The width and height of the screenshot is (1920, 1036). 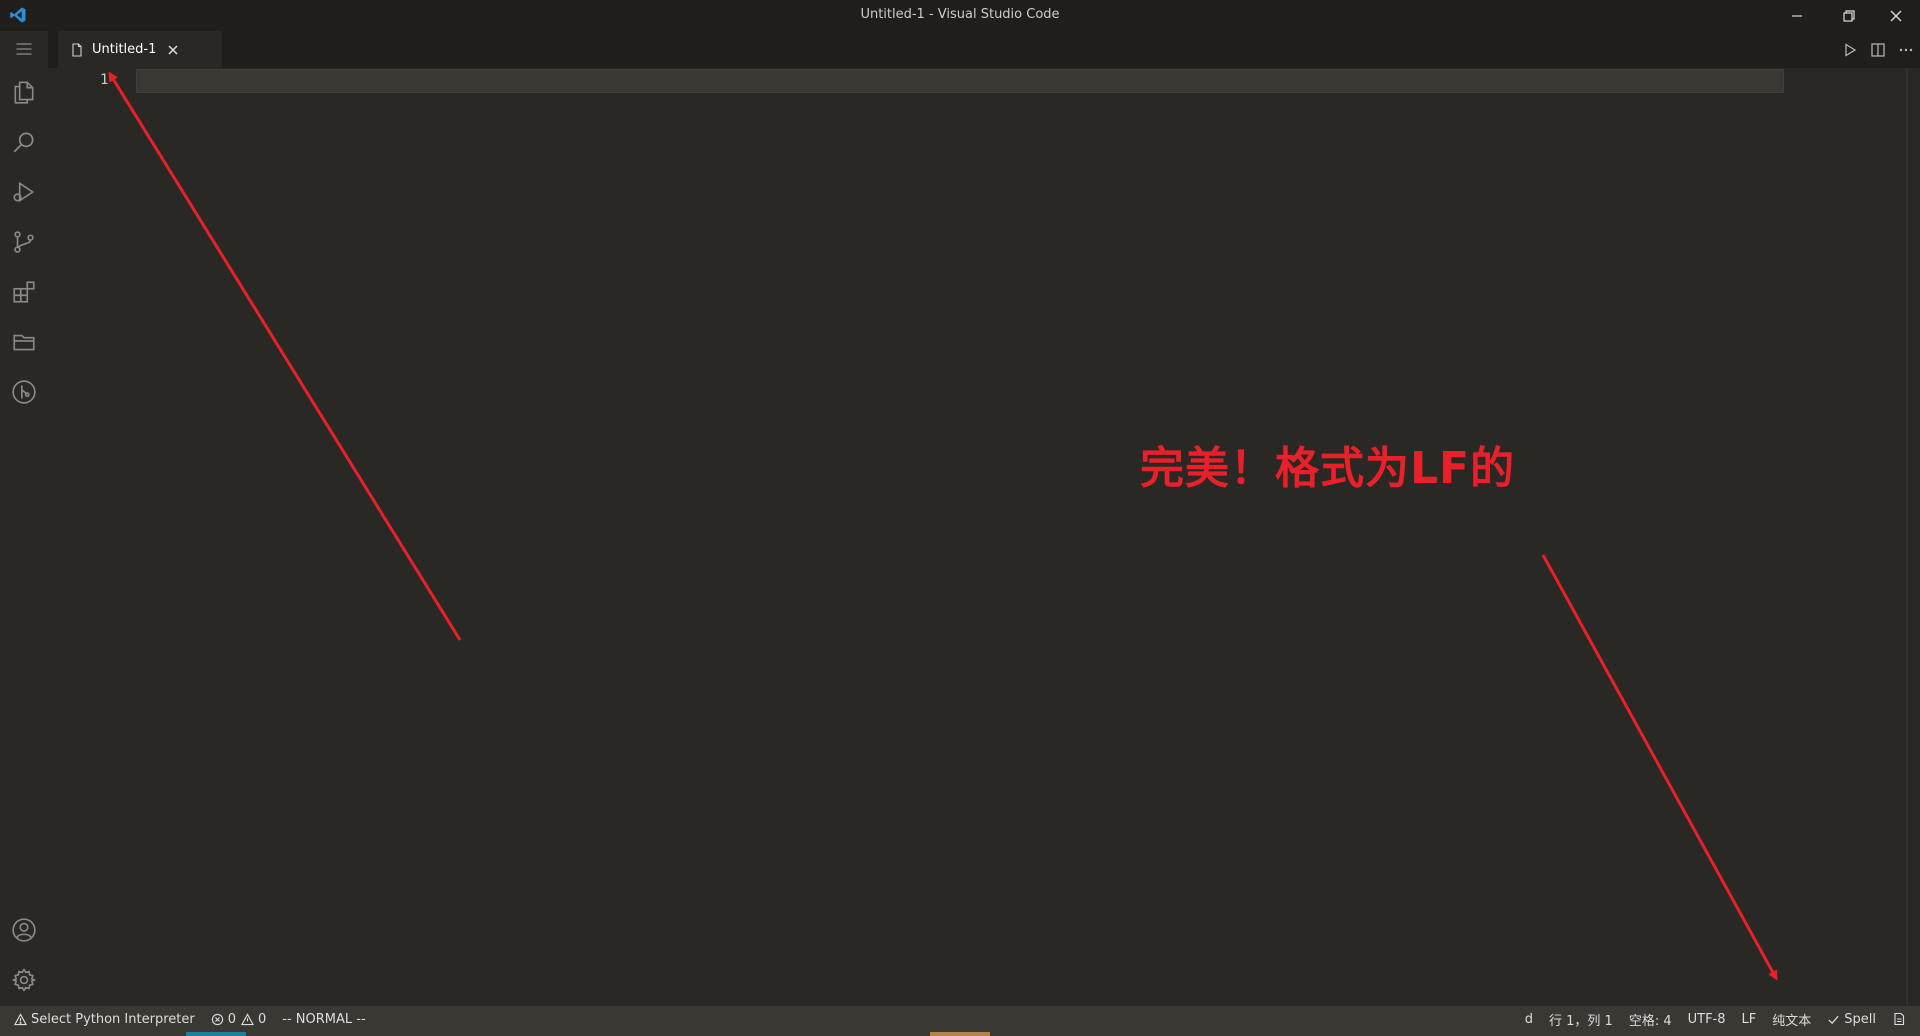 What do you see at coordinates (77, 49) in the screenshot?
I see `file-icon` at bounding box center [77, 49].